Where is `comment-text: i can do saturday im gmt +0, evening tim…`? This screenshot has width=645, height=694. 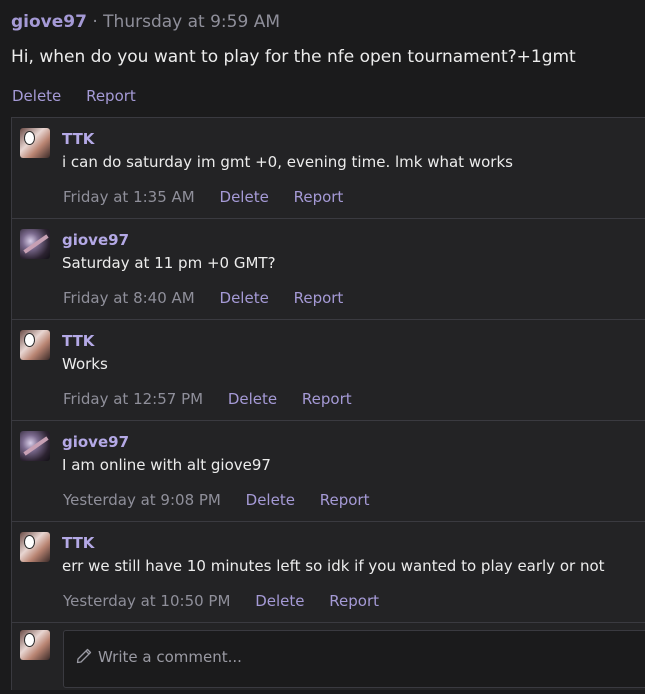
comment-text: i can do saturday im gmt +0, evening tim… is located at coordinates (287, 162).